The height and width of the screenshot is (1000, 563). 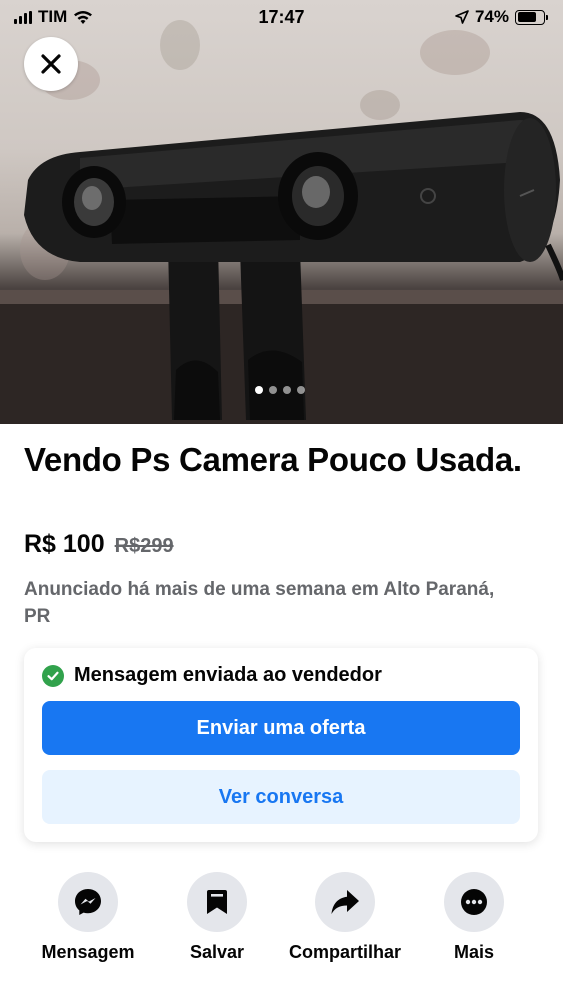 What do you see at coordinates (88, 952) in the screenshot?
I see `action-message-label: Mensagem` at bounding box center [88, 952].